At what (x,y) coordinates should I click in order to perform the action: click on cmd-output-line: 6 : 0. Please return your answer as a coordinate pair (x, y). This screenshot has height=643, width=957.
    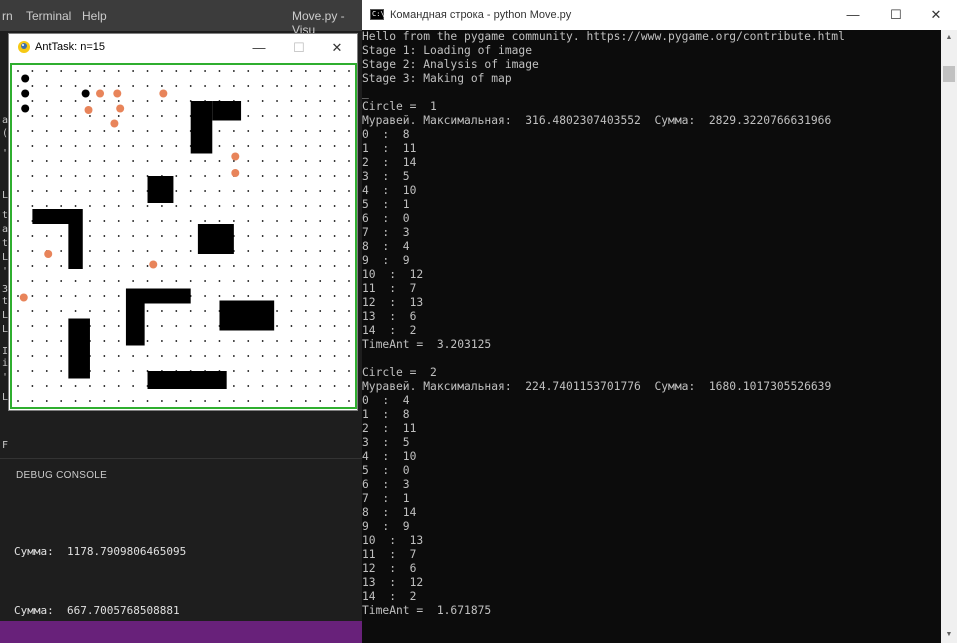
    Looking at the image, I should click on (386, 218).